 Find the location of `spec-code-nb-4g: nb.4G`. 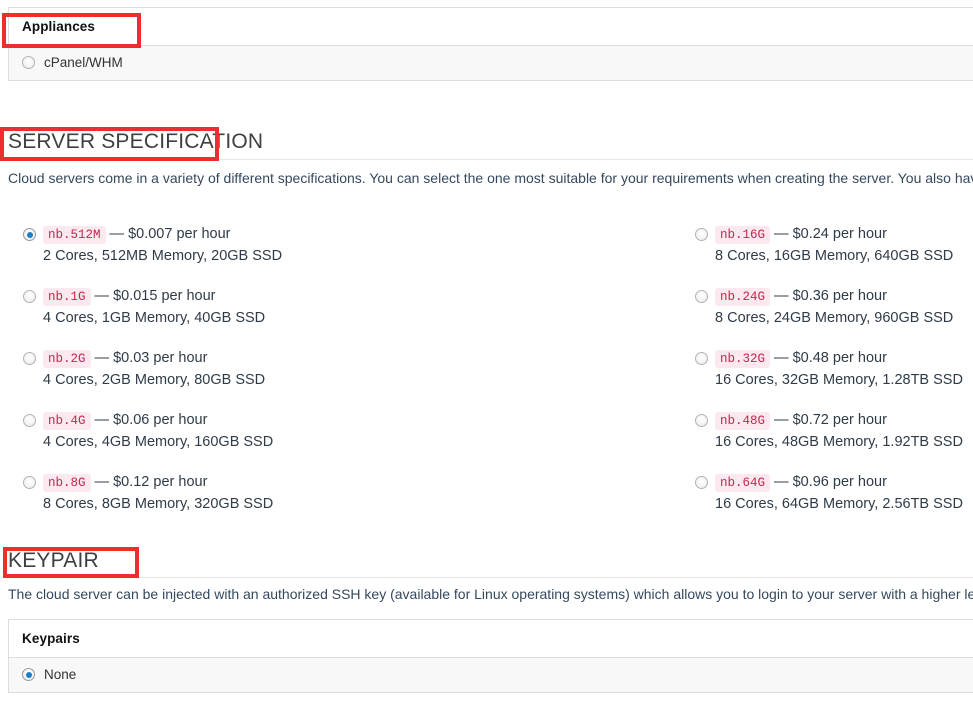

spec-code-nb-4g: nb.4G is located at coordinates (67, 421).